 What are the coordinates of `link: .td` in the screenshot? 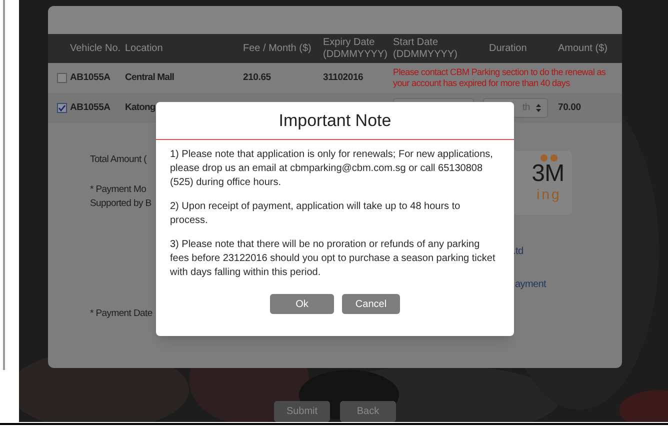 It's located at (518, 251).